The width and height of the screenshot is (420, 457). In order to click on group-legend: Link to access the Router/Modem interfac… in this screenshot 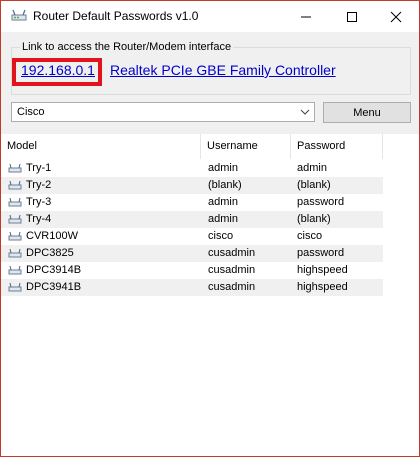, I will do `click(127, 47)`.